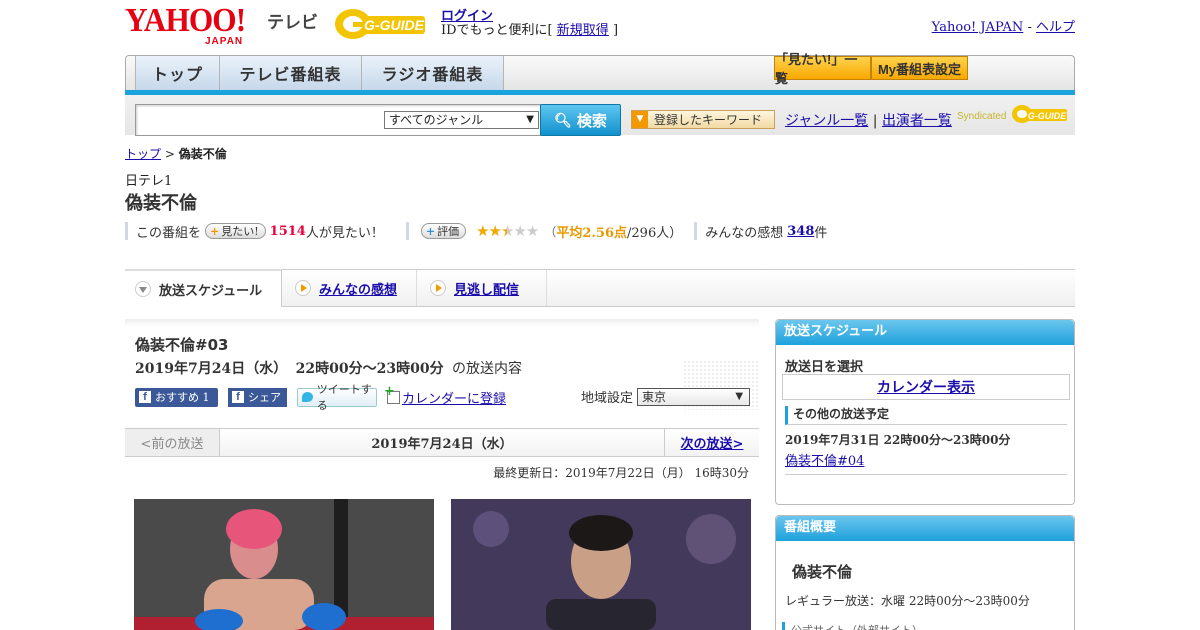  Describe the element at coordinates (978, 27) in the screenshot. I see `yahoo-japan-link: Yahoo! JAPAN` at that location.